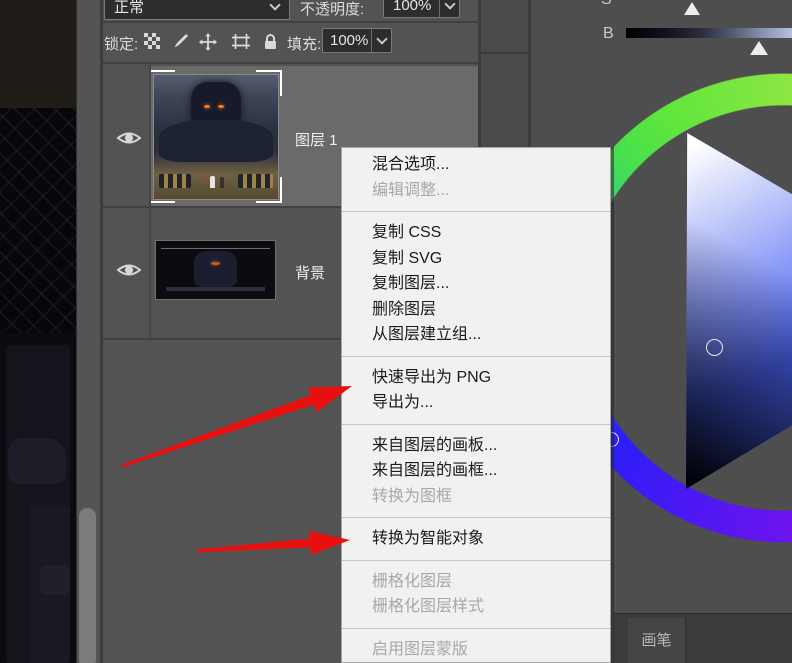 This screenshot has height=663, width=792. I want to click on brightness-label: B, so click(608, 33).